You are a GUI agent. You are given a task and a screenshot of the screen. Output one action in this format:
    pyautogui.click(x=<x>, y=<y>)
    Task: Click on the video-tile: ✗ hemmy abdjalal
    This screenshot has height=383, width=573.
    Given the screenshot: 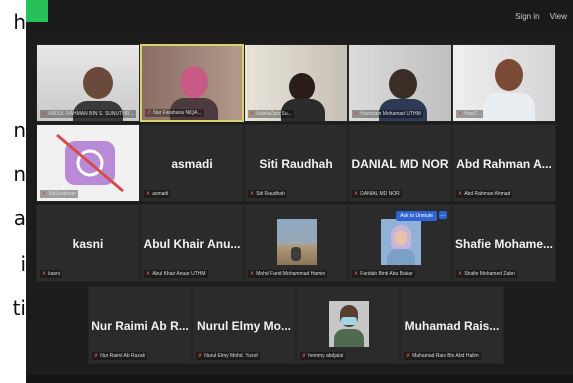 What is the action you would take?
    pyautogui.click(x=348, y=325)
    